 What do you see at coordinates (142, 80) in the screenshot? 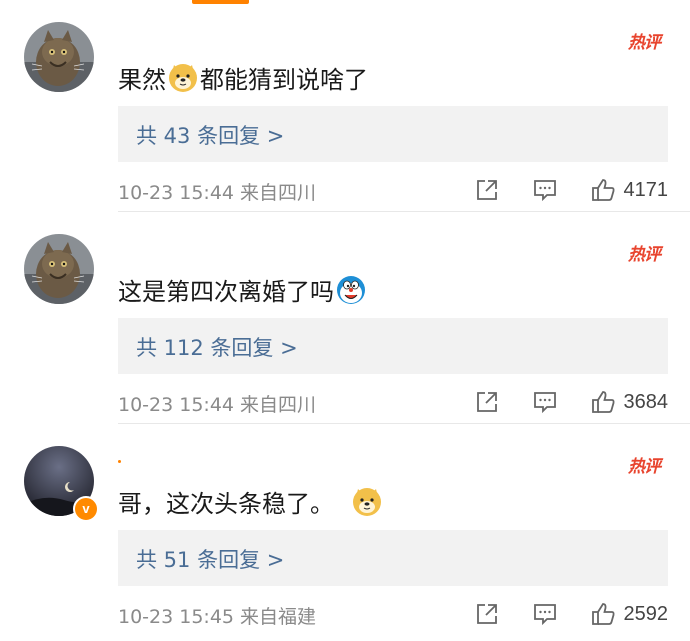
I see `comment-text-part: 果然` at bounding box center [142, 80].